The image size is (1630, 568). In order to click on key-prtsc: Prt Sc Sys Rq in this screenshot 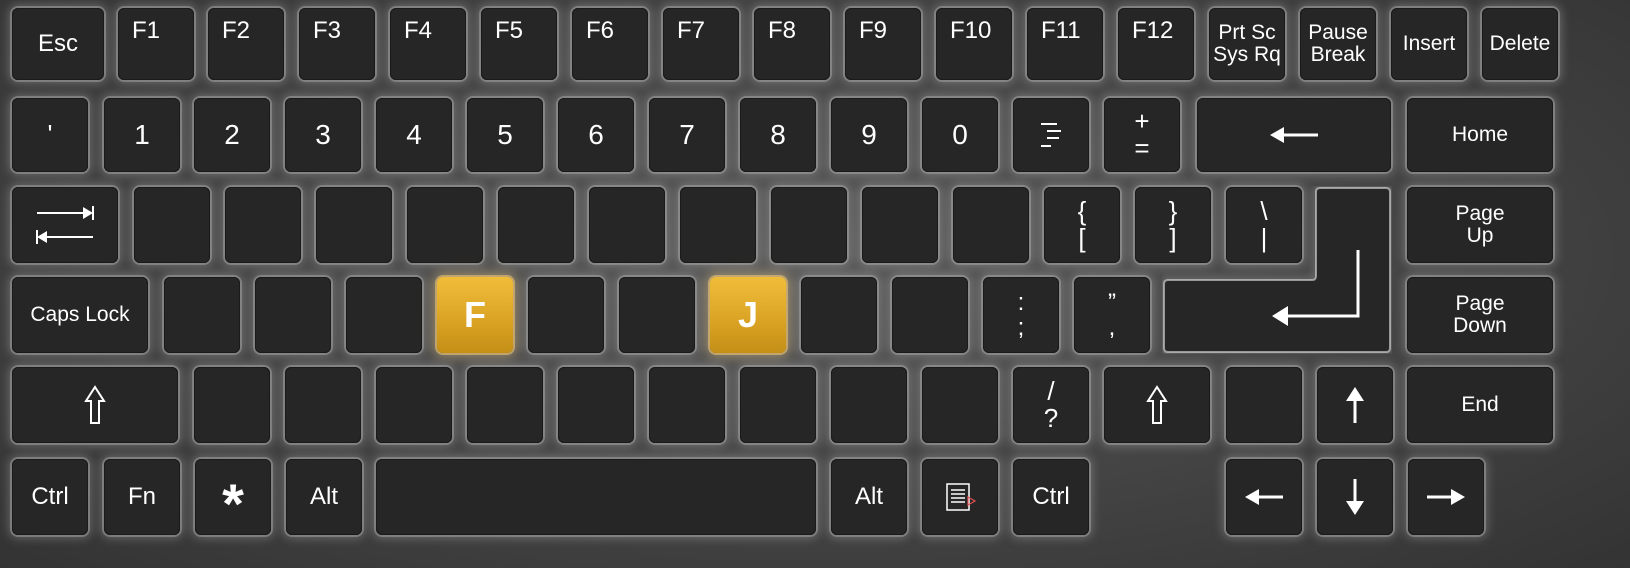, I will do `click(1247, 44)`.